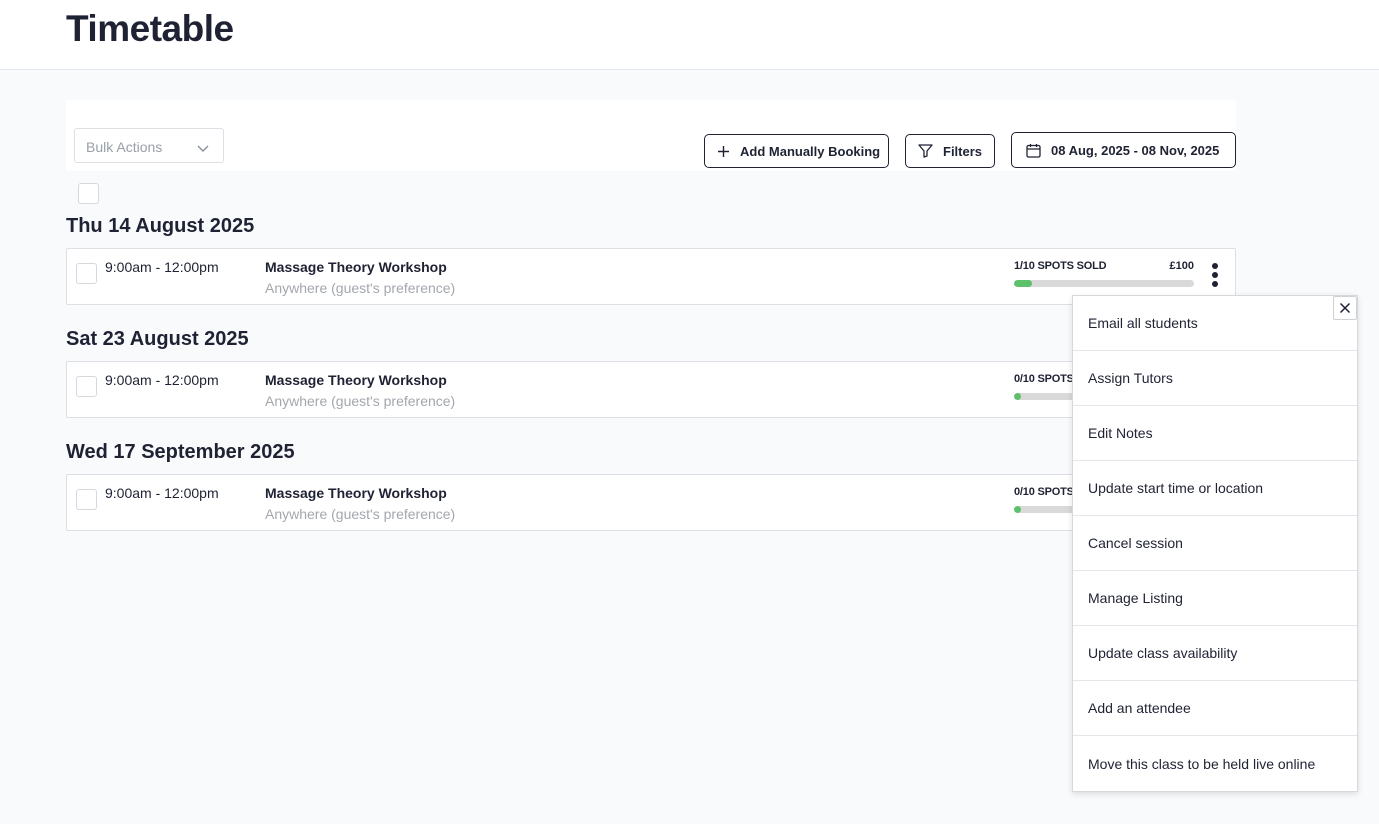 The image size is (1379, 824). I want to click on date-heading: Wed 17 September 2025, so click(180, 452).